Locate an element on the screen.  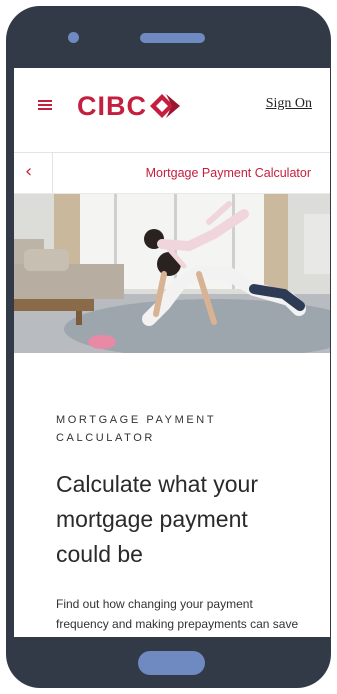
back-chevron-icon: ‹ is located at coordinates (29, 171).